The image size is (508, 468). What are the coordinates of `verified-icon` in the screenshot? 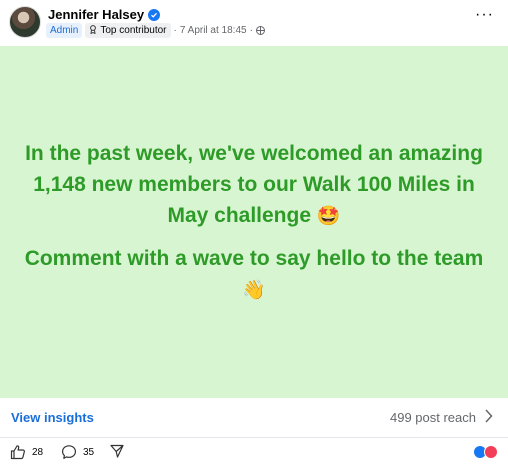 It's located at (154, 14).